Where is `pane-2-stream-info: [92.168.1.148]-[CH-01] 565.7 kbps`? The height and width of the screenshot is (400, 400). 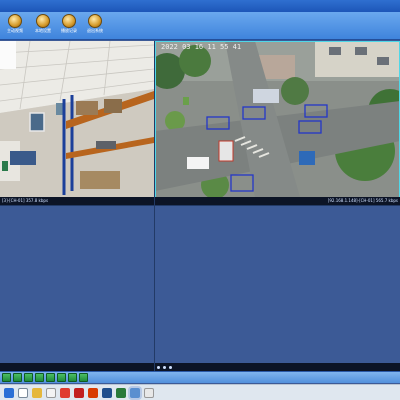
pane-2-stream-info: [92.168.1.148]-[CH-01] 565.7 kbps is located at coordinates (362, 200).